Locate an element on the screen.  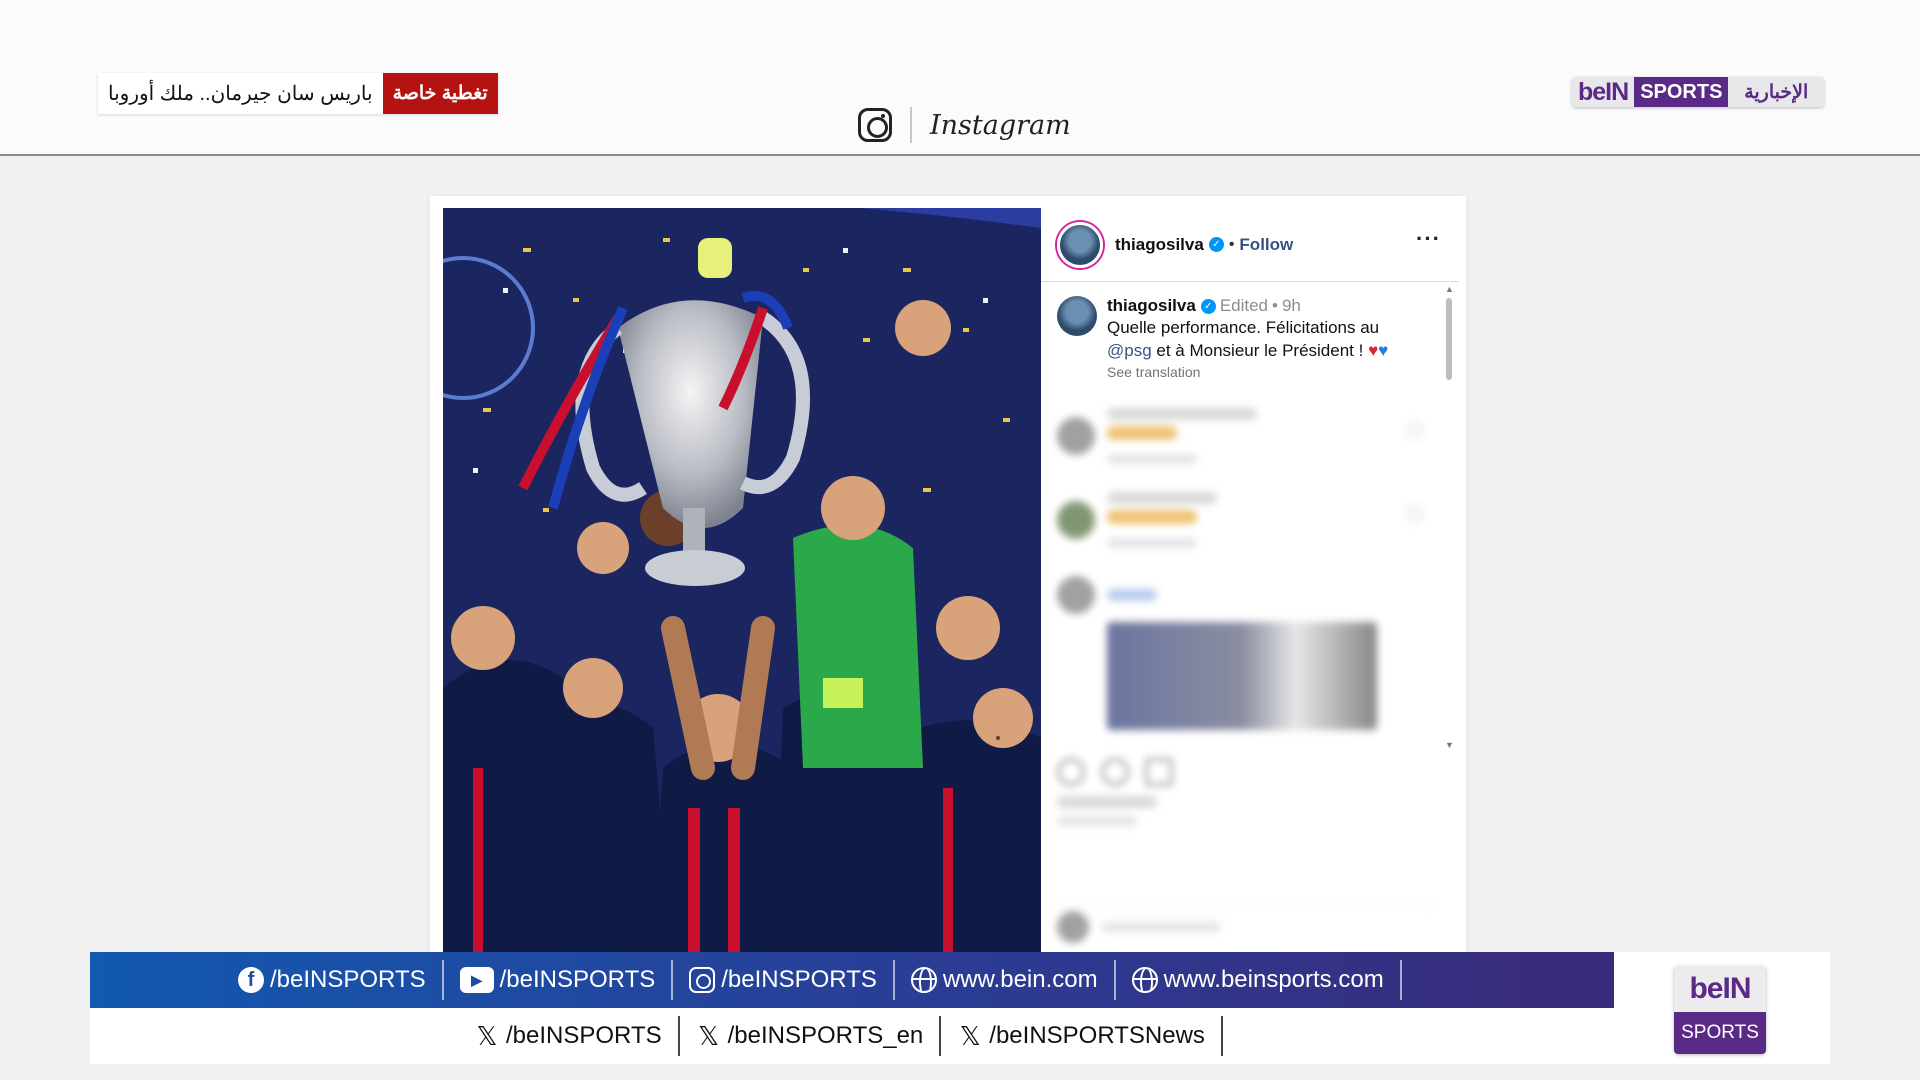
post-time: 9h is located at coordinates (1291, 305).